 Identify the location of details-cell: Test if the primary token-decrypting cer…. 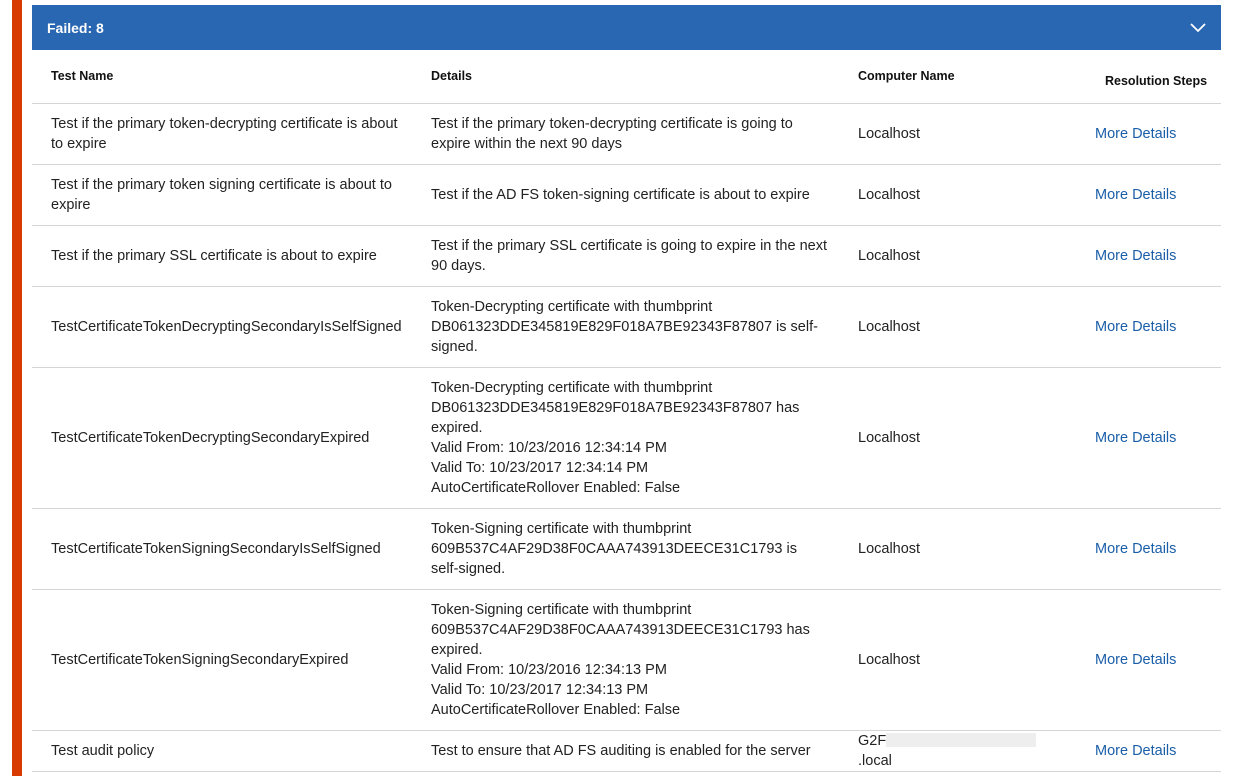
(625, 134).